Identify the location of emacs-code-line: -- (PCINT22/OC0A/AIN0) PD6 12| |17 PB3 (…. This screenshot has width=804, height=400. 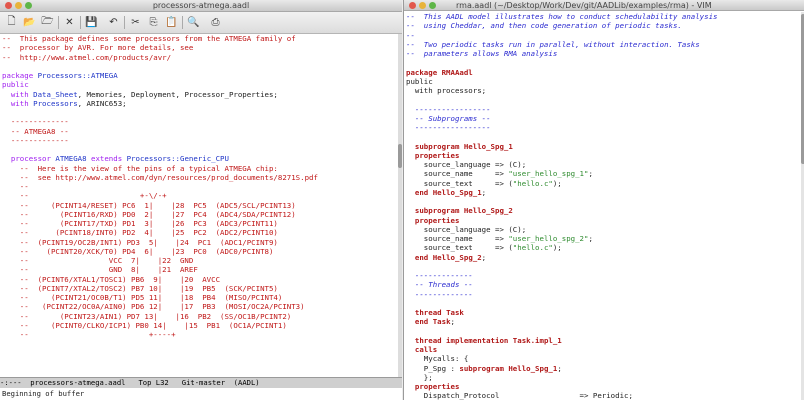
(199, 306).